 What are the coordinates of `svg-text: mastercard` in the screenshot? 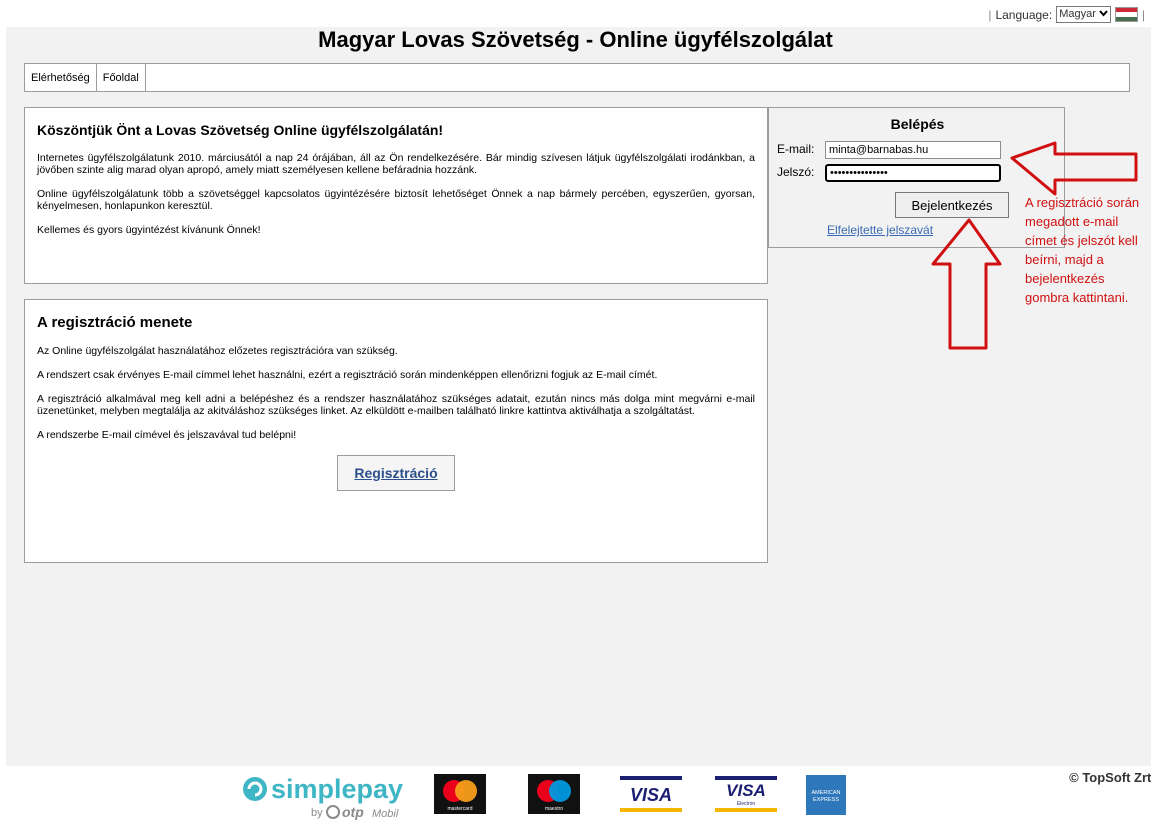 It's located at (459, 809).